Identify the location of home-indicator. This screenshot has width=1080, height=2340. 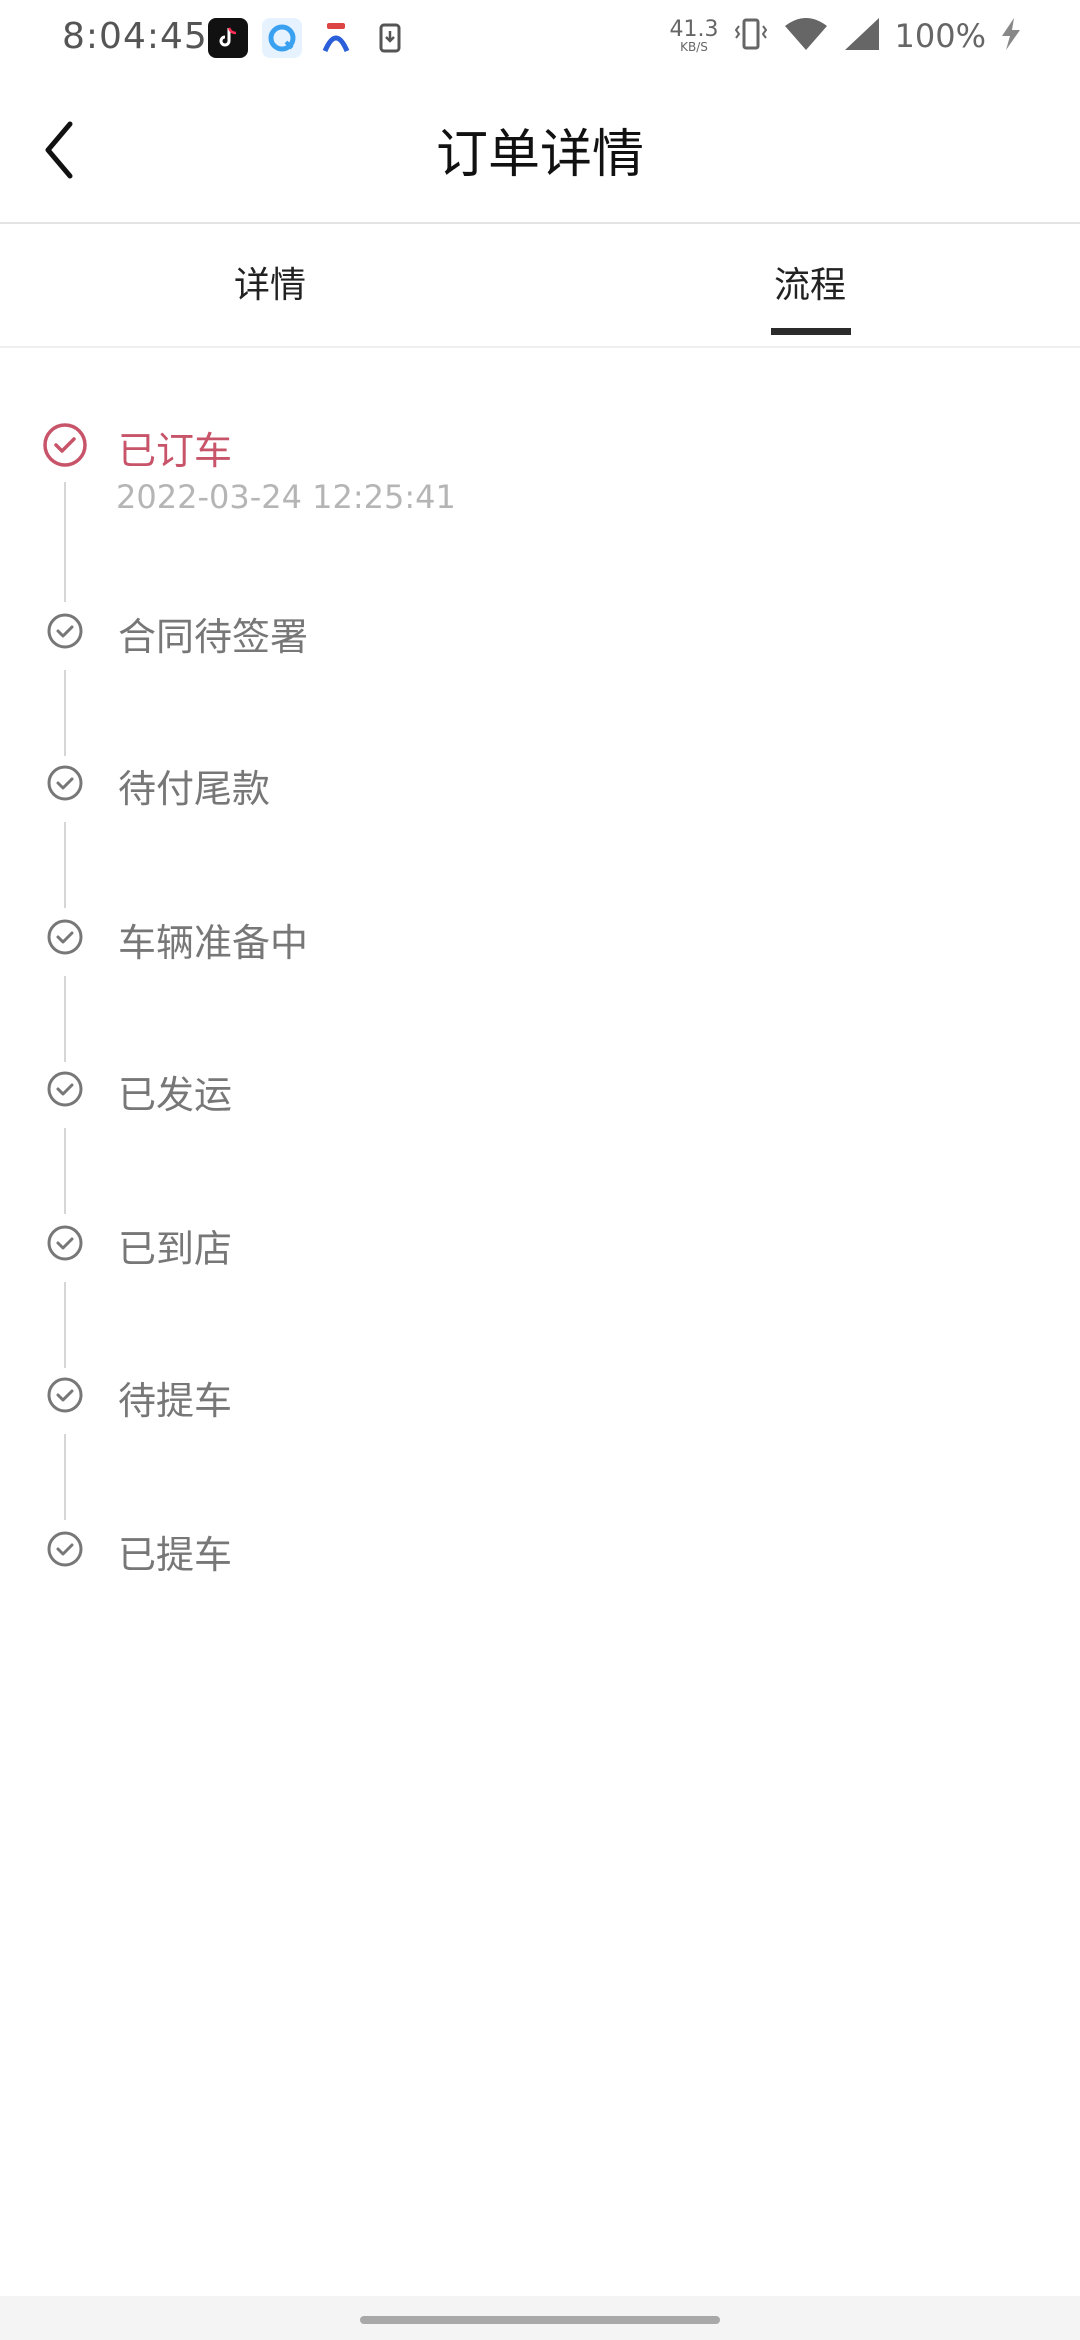
(540, 2320).